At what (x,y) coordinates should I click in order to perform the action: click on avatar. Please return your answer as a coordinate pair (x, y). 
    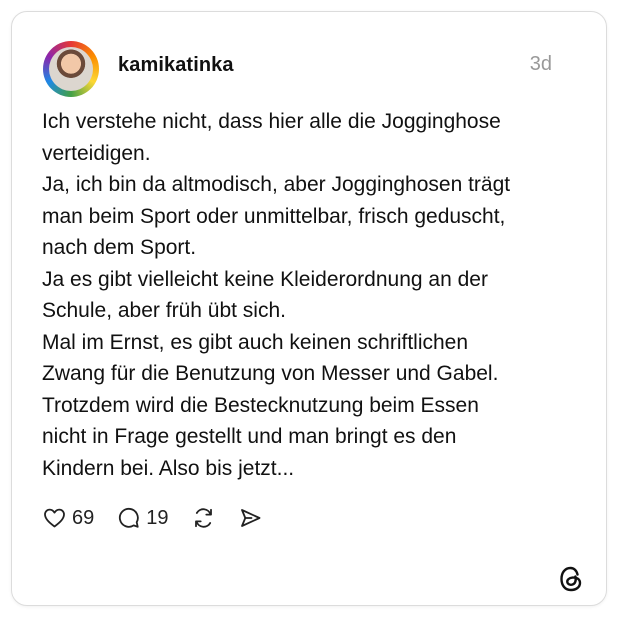
    Looking at the image, I should click on (71, 69).